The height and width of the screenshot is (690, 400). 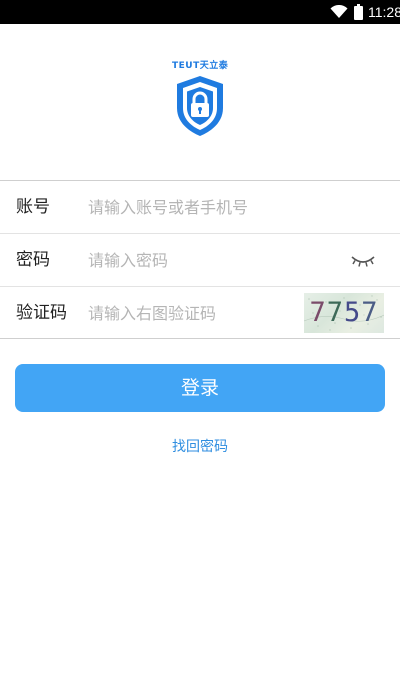 I want to click on password-row: 密码, so click(x=200, y=260).